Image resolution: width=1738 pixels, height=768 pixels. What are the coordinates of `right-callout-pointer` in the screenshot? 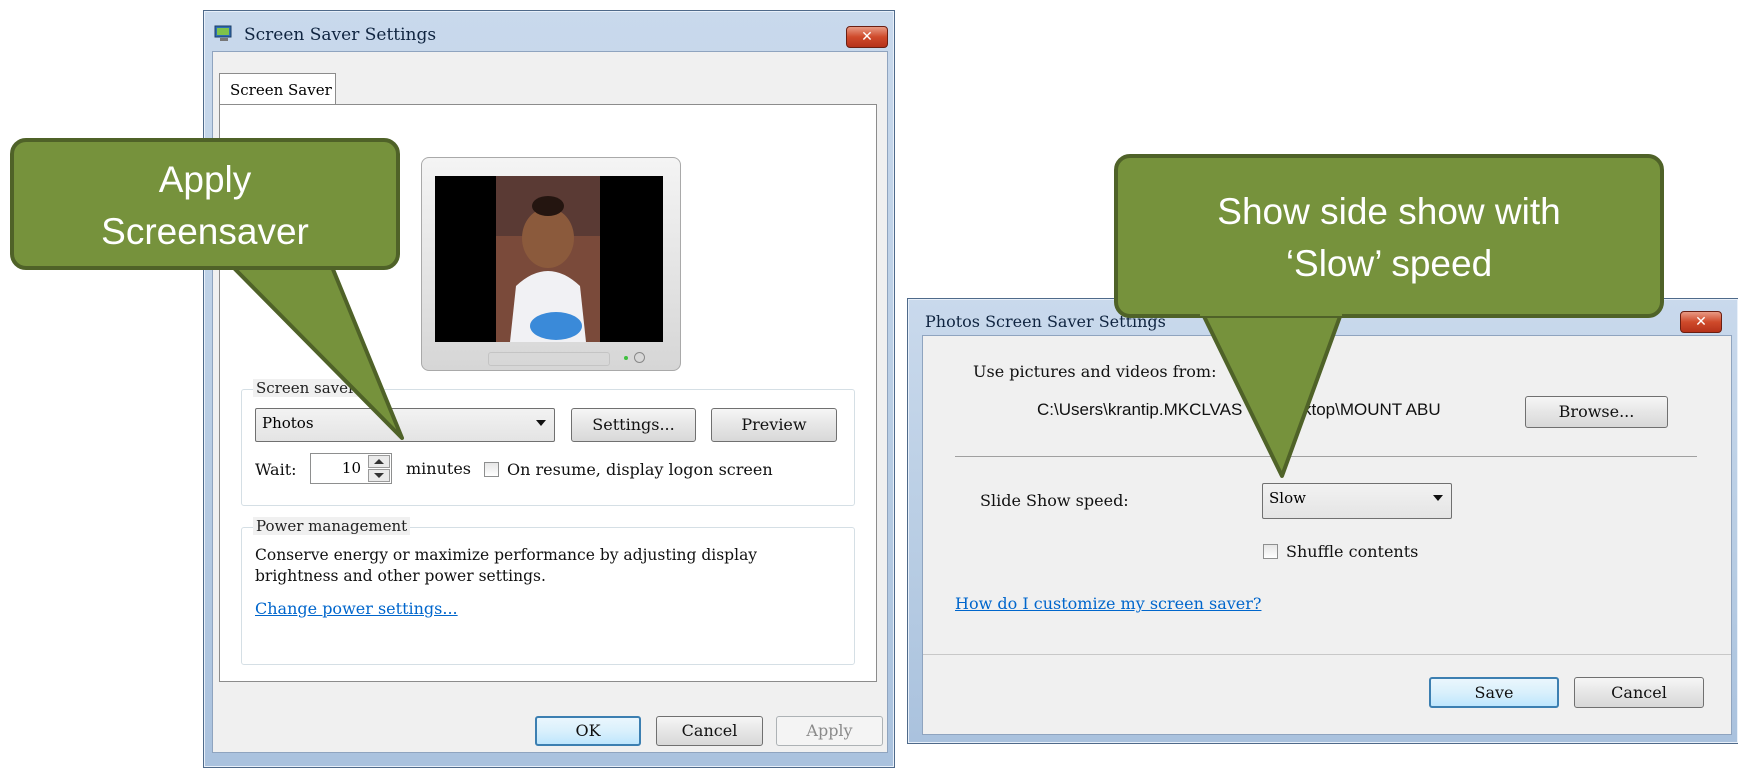 It's located at (1271, 388).